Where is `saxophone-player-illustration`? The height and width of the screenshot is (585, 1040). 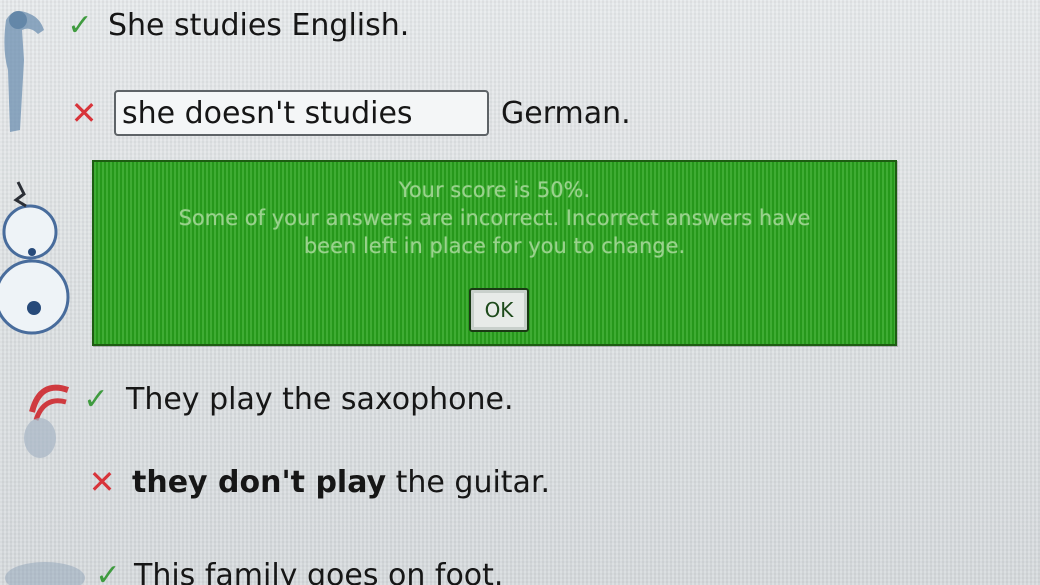 saxophone-player-illustration is located at coordinates (47, 421).